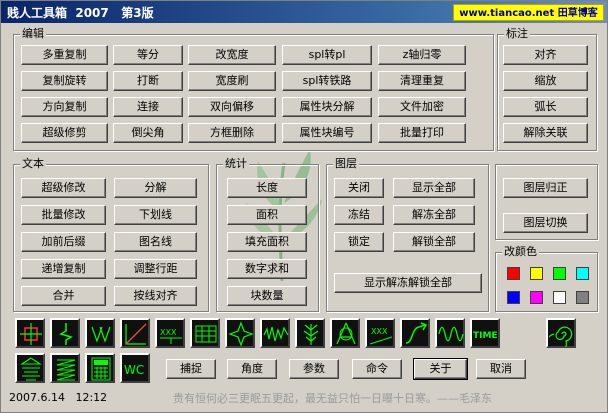 Image resolution: width=608 pixels, height=413 pixels. What do you see at coordinates (408, 283) in the screenshot?
I see `layer-show-all-button: 显示解冻解锁全部` at bounding box center [408, 283].